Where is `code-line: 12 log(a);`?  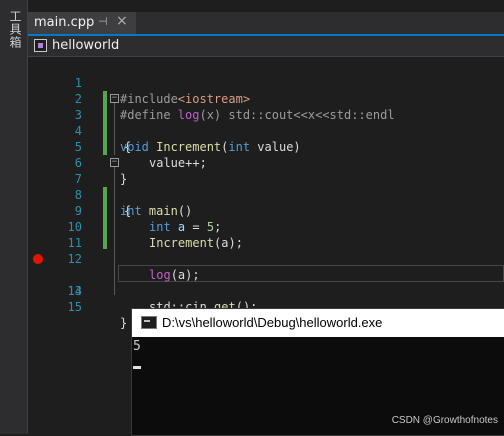
code-line: 12 log(a); is located at coordinates (266, 258).